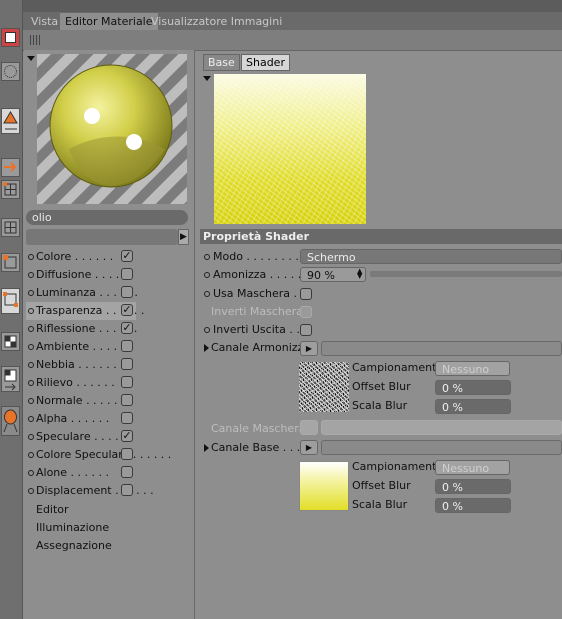 The width and height of the screenshot is (562, 619). Describe the element at coordinates (380, 504) in the screenshot. I see `scala-blur-label-2: Scala Blur` at that location.